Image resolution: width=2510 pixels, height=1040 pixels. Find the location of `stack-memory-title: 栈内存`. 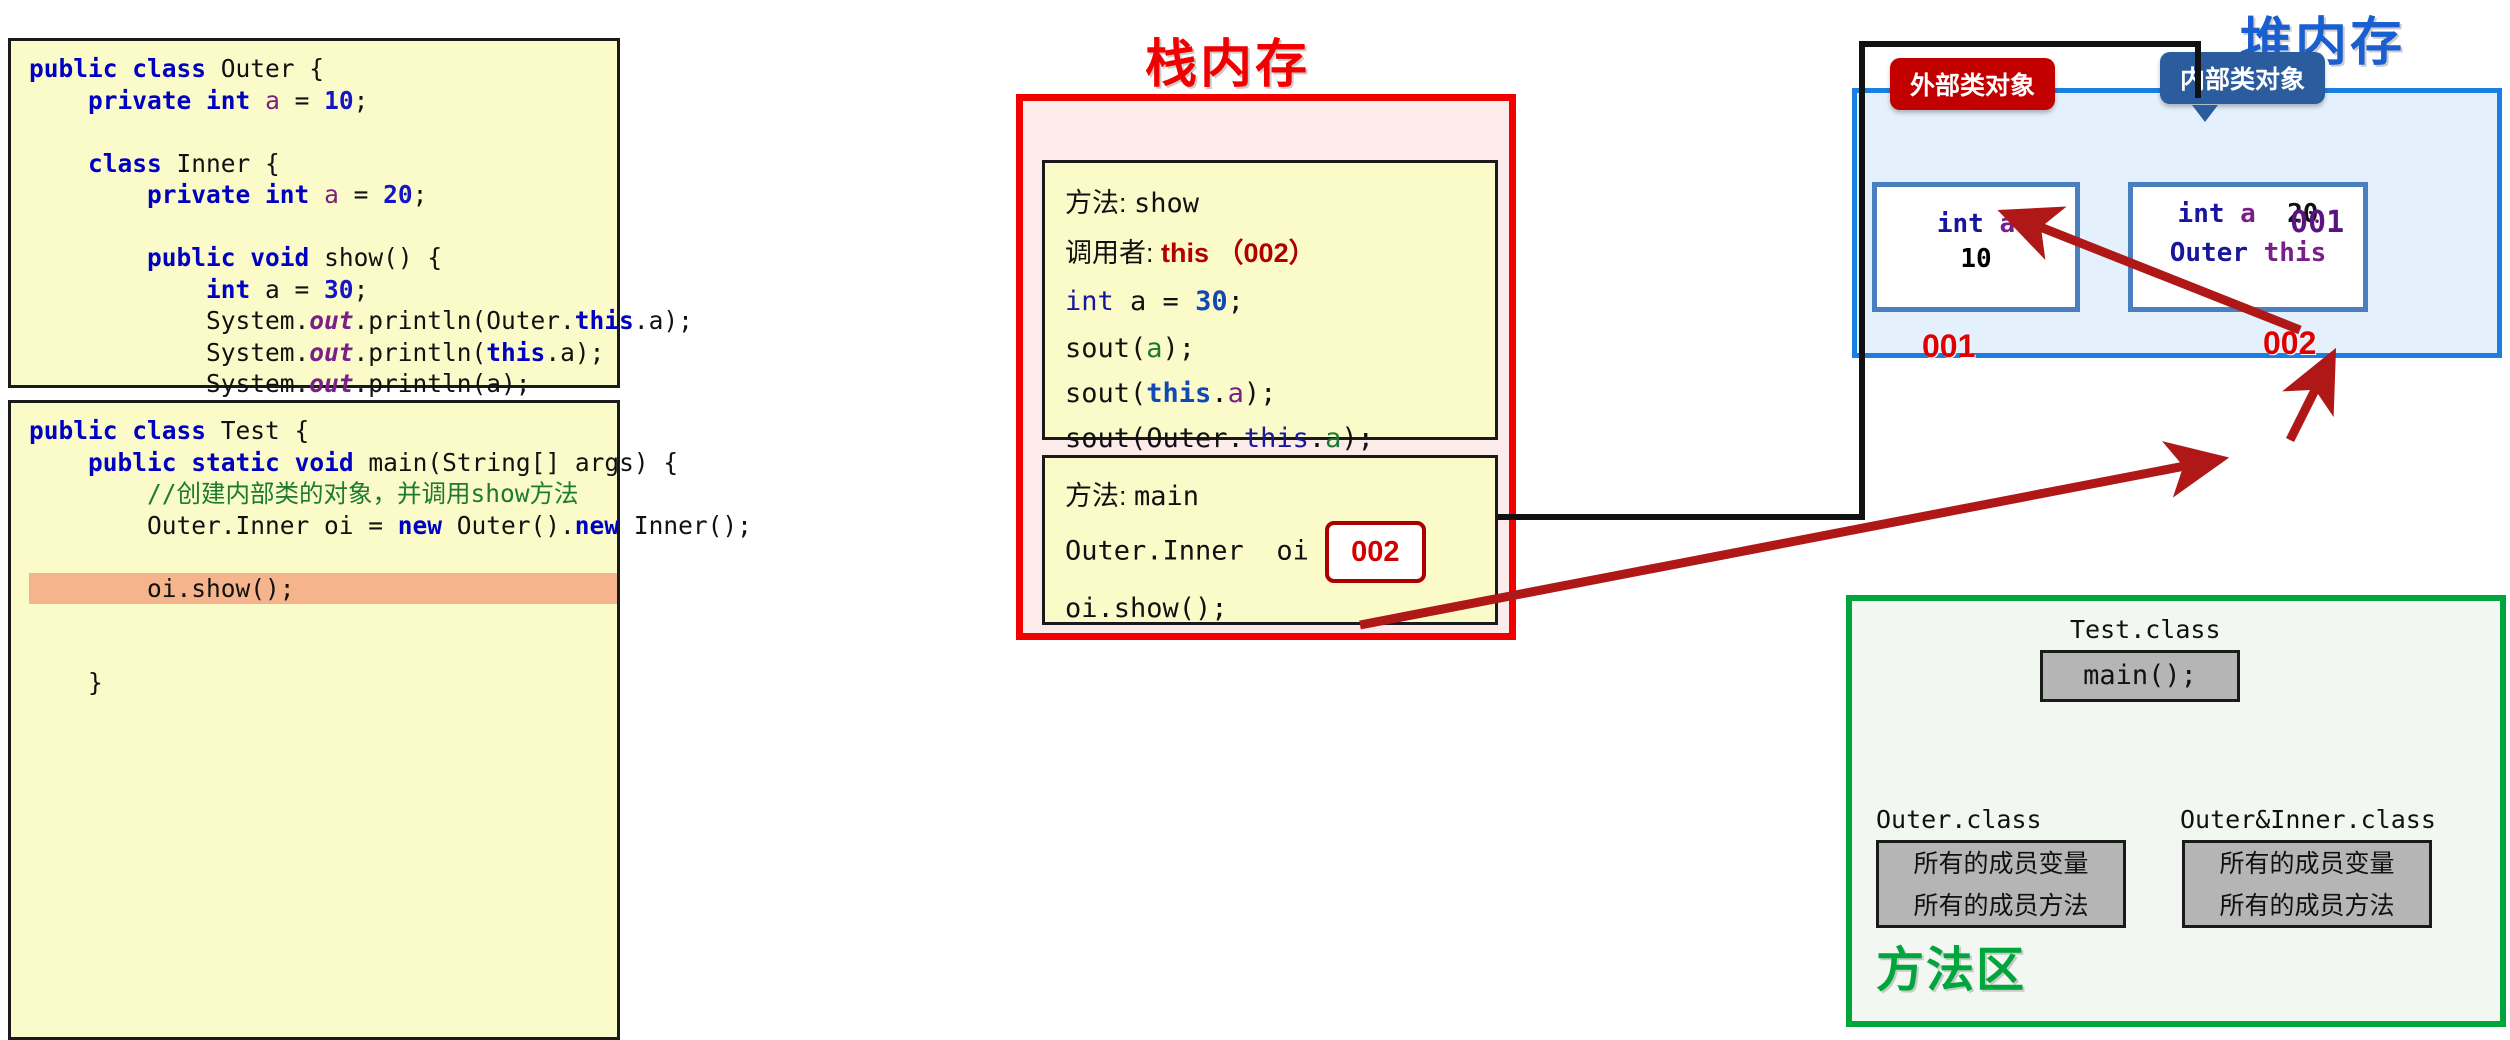

stack-memory-title: 栈内存 is located at coordinates (1228, 65).